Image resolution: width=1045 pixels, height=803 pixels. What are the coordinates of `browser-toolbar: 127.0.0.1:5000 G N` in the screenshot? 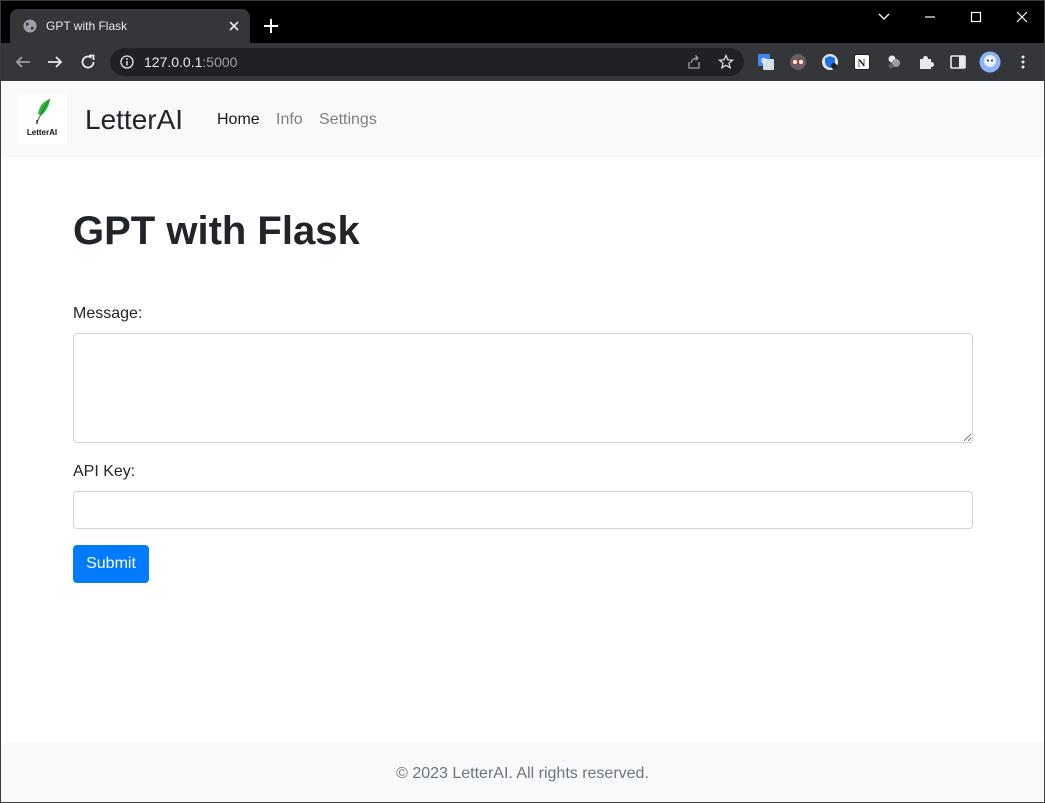 It's located at (522, 62).